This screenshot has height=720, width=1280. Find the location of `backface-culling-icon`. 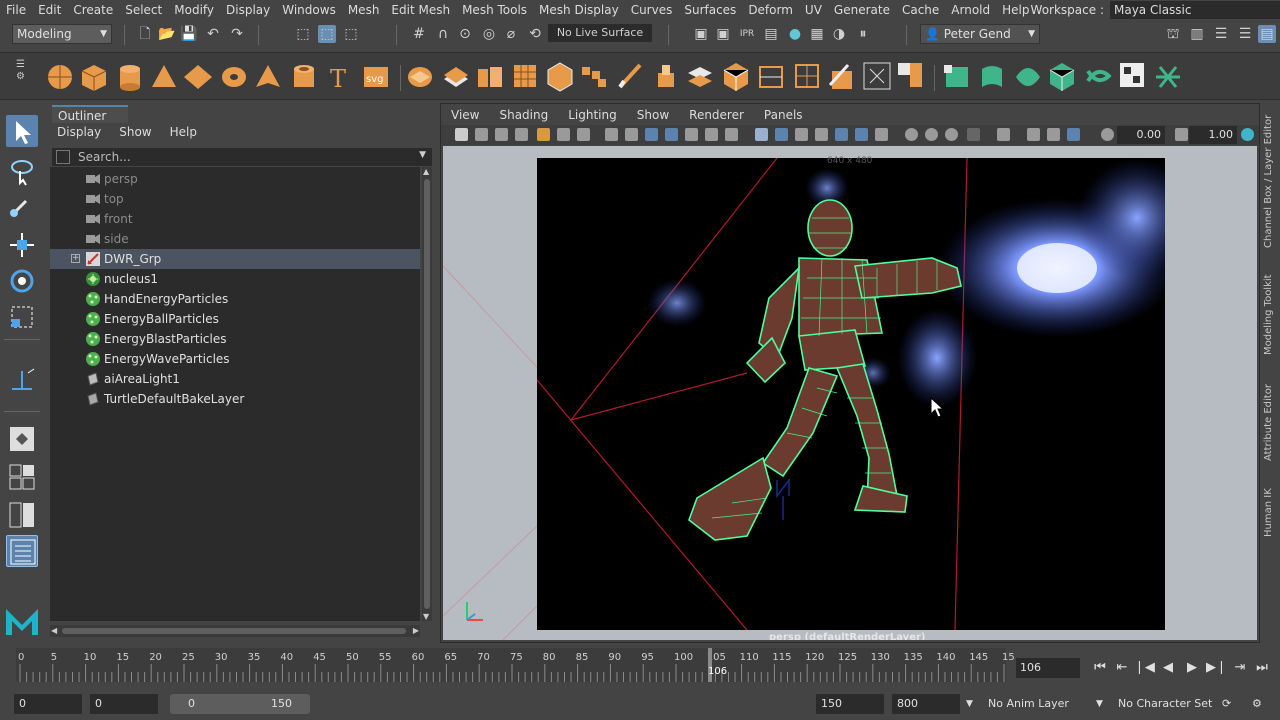

backface-culling-icon is located at coordinates (1053, 134).